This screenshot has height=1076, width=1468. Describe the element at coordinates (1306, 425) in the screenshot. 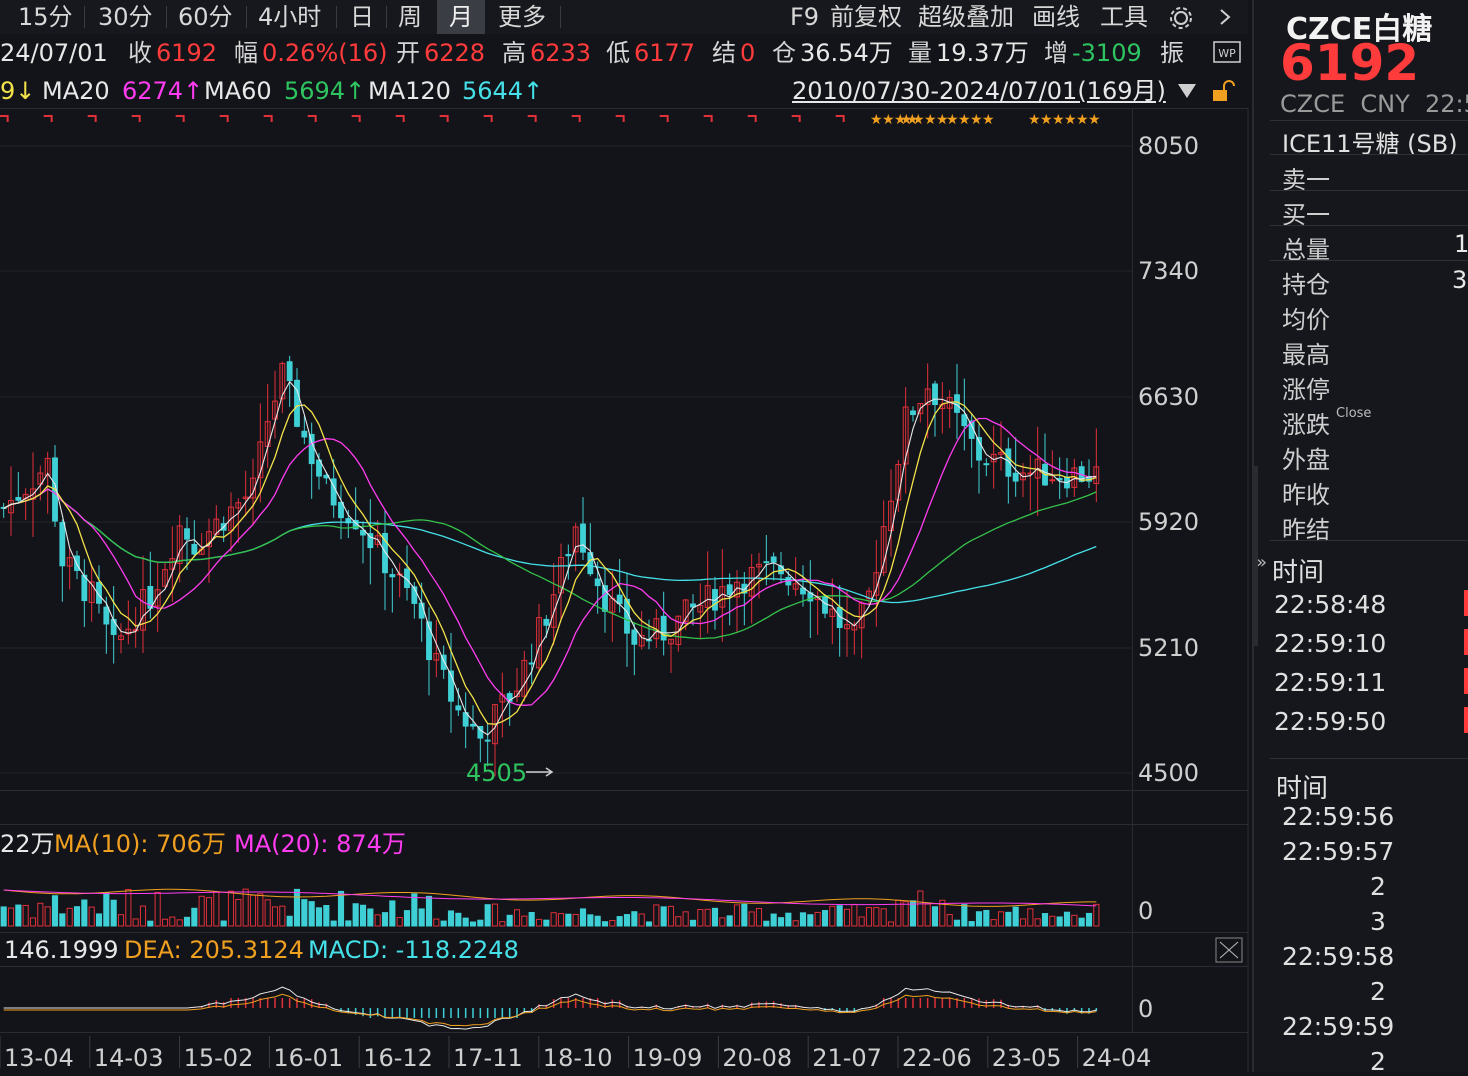

I see `quote-field-label: 涨跌` at that location.